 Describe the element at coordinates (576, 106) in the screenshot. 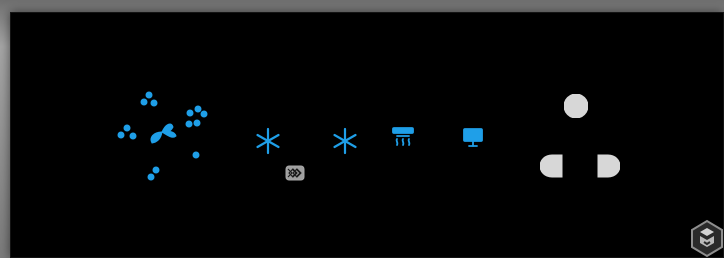

I see `power-dot-icon` at that location.